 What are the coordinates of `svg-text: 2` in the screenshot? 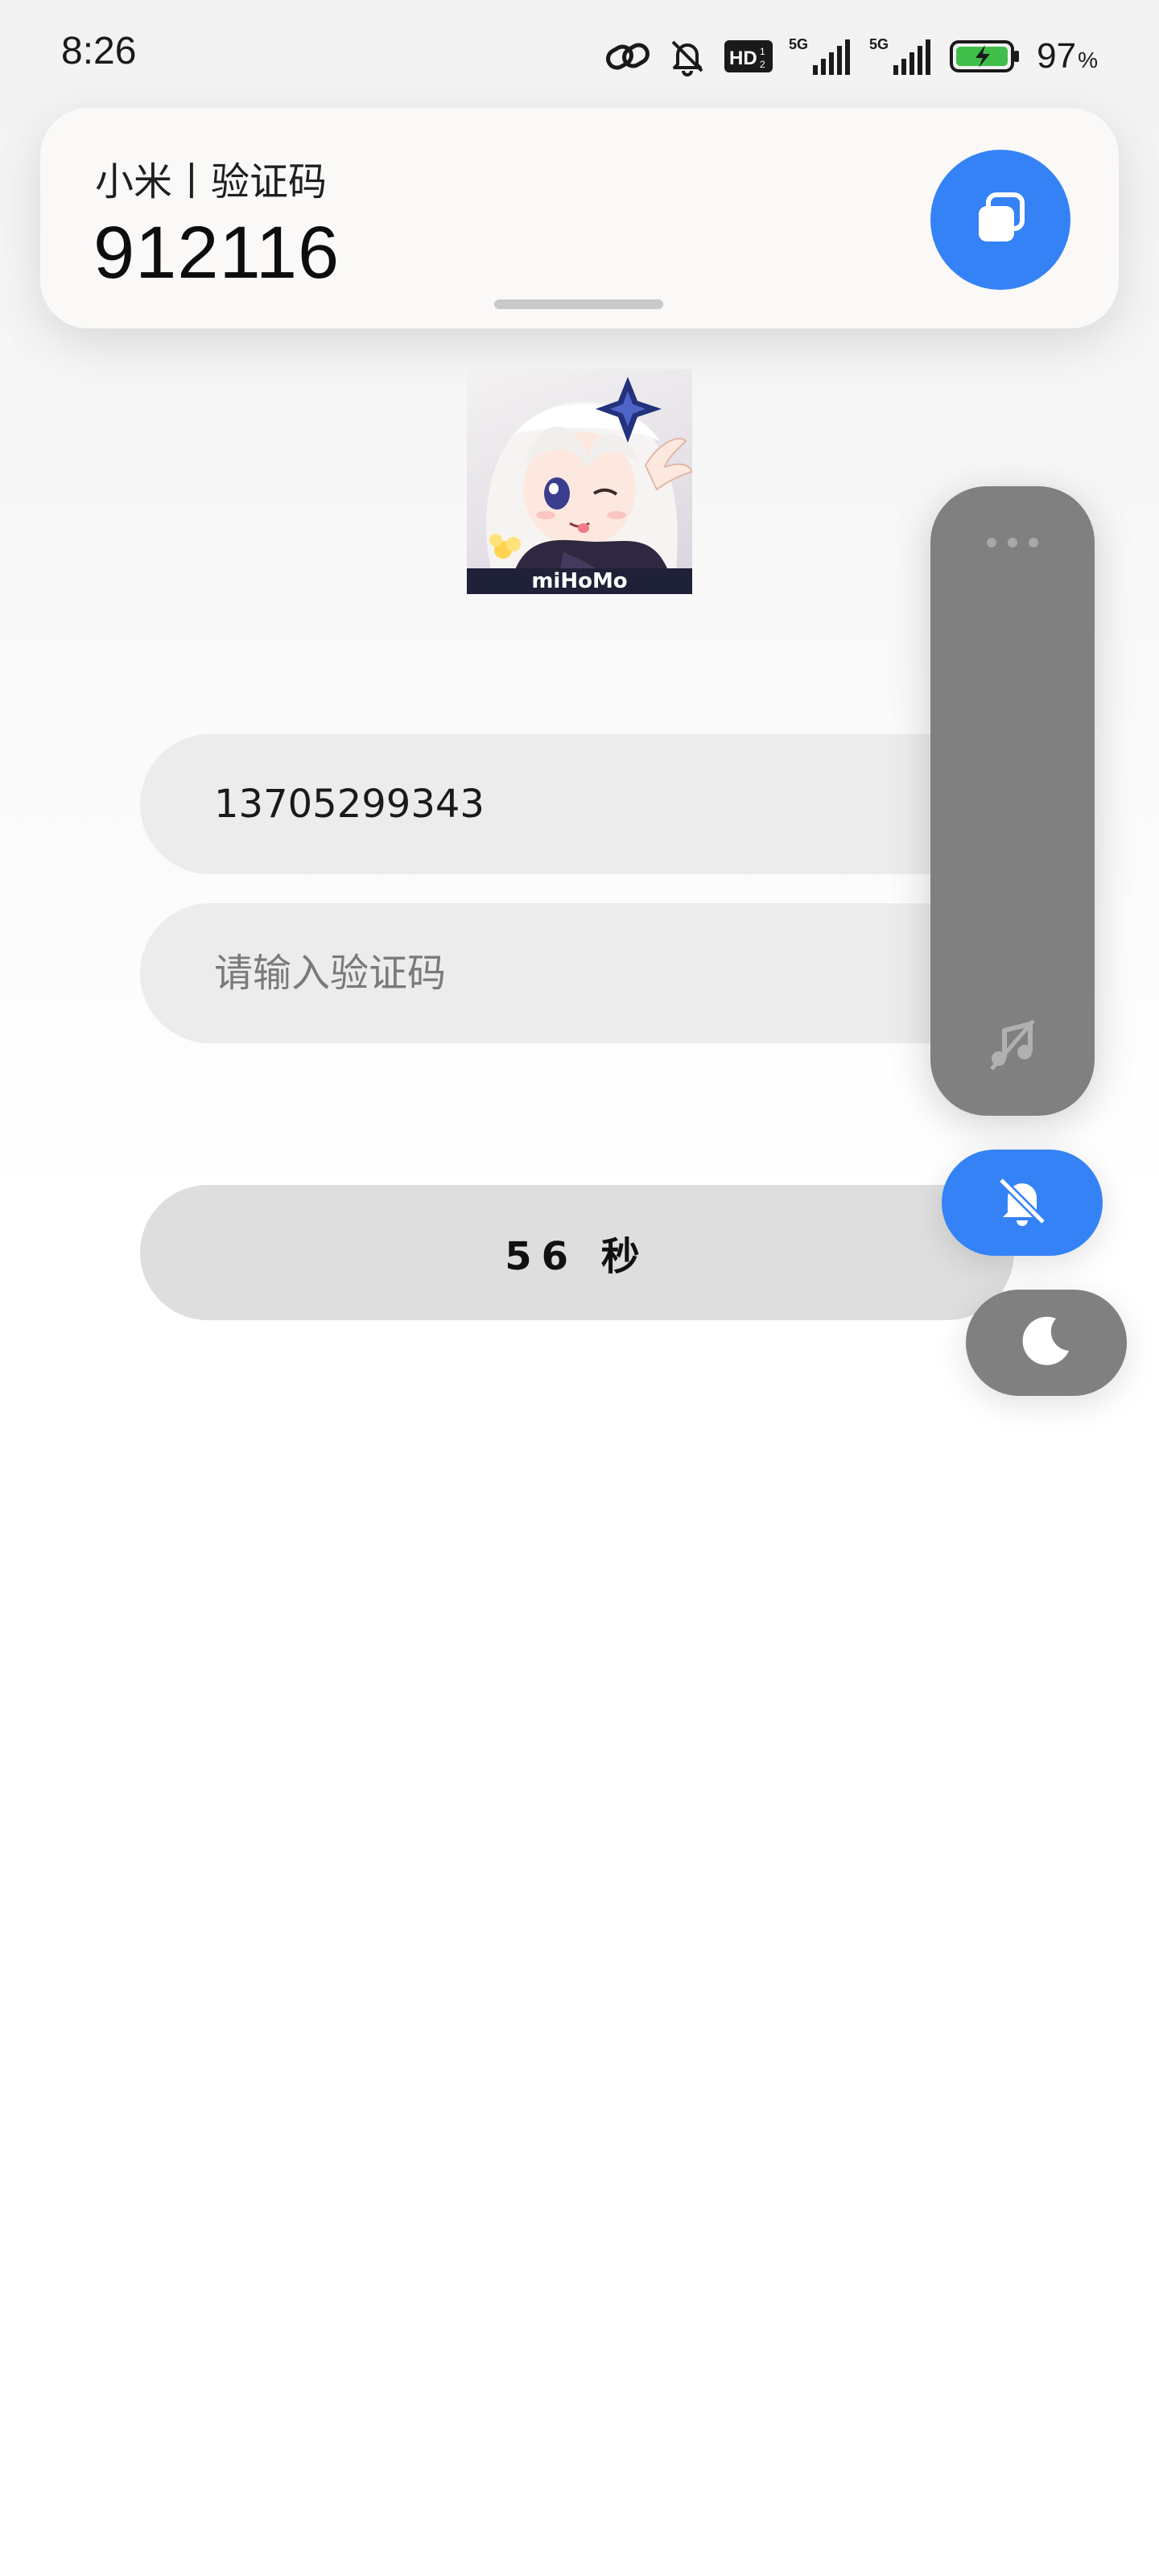 It's located at (762, 64).